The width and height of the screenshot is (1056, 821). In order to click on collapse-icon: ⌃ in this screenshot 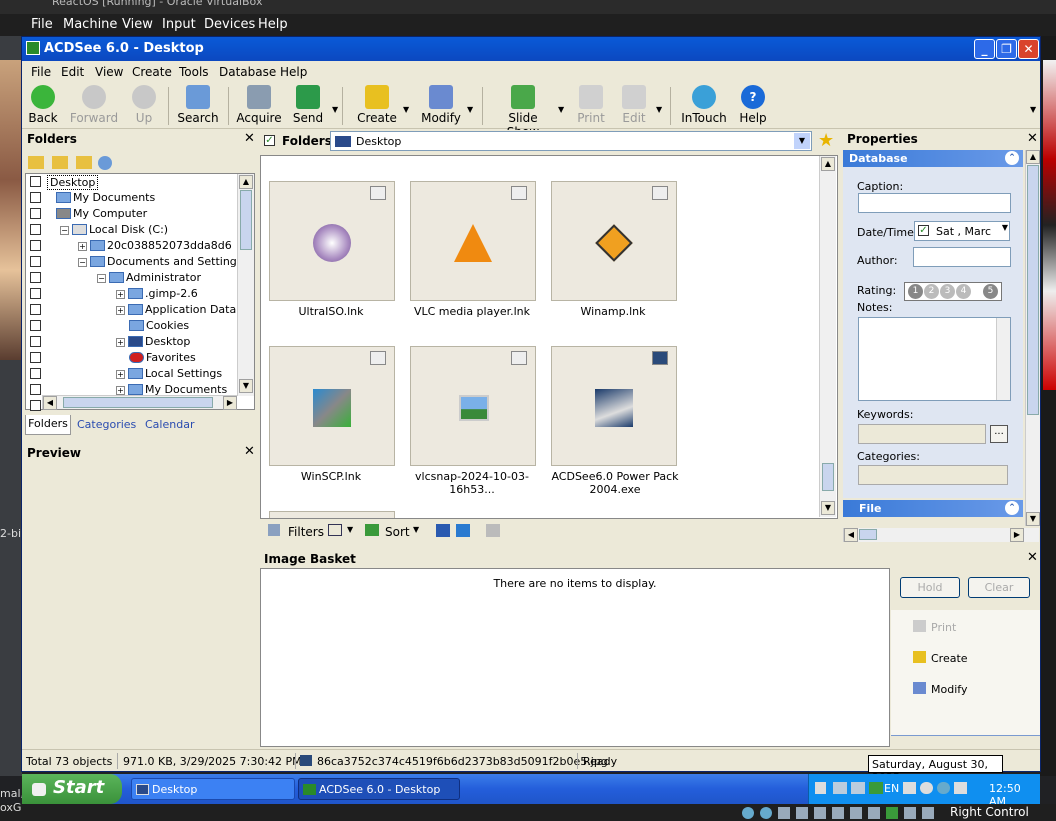, I will do `click(1012, 508)`.